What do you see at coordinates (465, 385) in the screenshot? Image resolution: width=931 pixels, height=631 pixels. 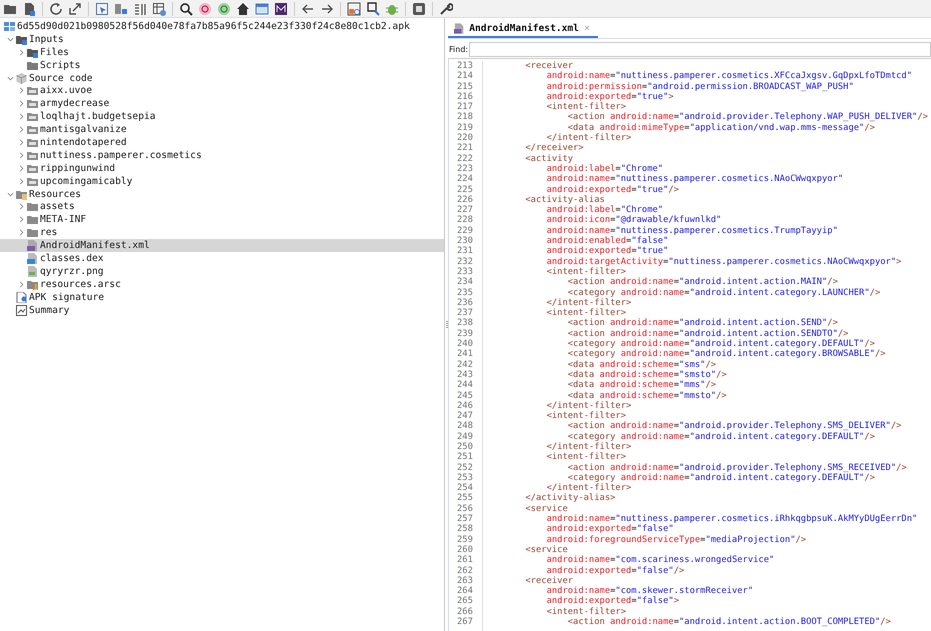 I see `line-number: 244` at bounding box center [465, 385].